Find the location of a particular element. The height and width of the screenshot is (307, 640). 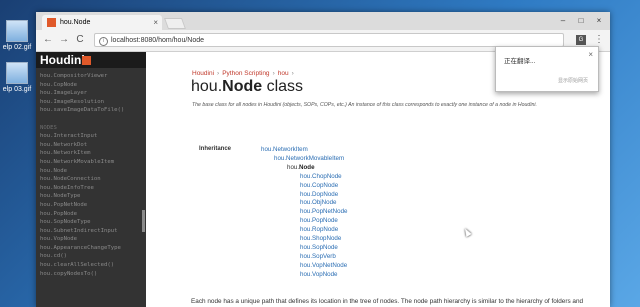

title-suffix: class is located at coordinates (283, 86).